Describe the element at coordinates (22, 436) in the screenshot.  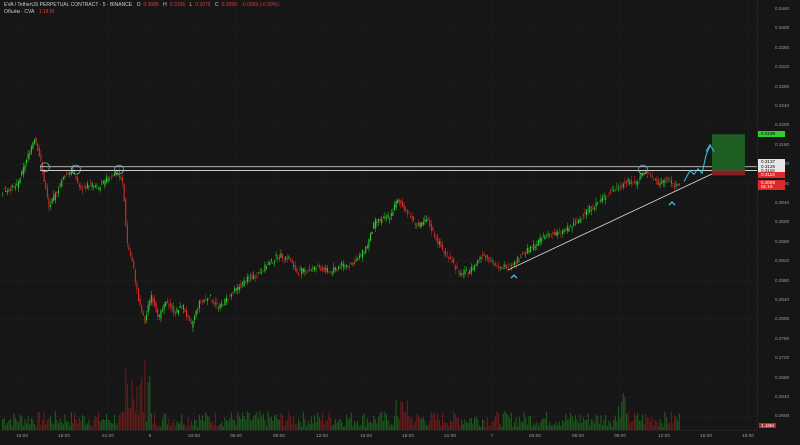
I see `time-tick-label: 15:00` at that location.